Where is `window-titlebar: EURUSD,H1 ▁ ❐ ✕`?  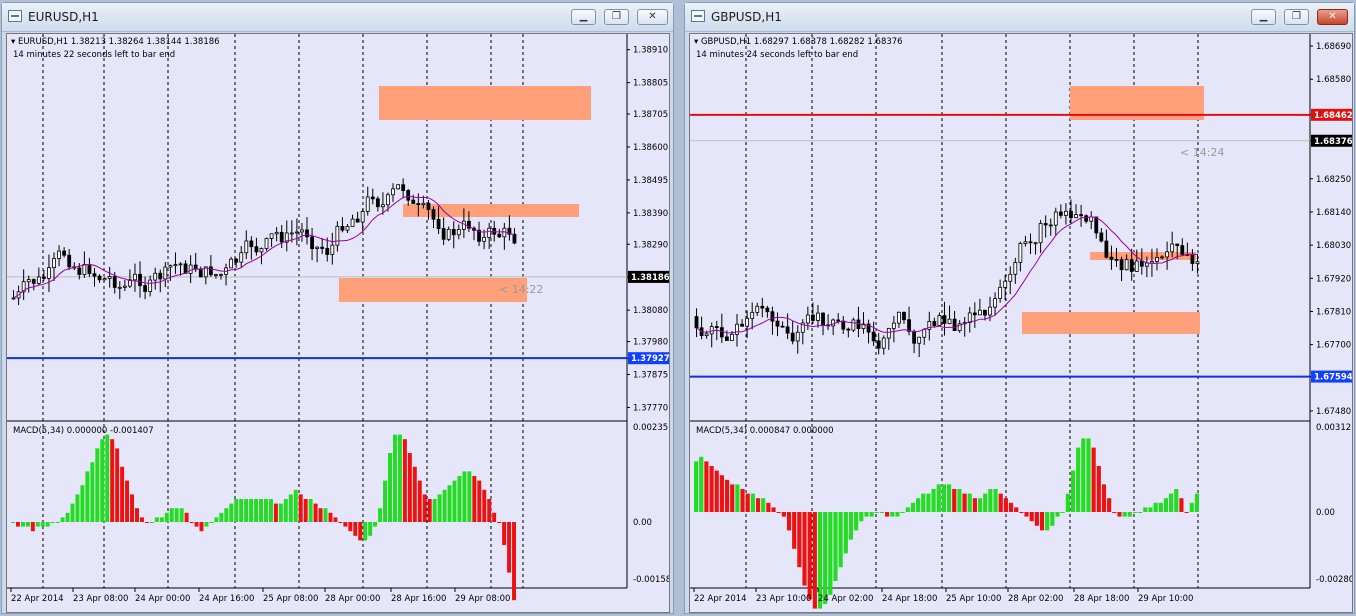
window-titlebar: EURUSD,H1 ▁ ❐ ✕ is located at coordinates (337, 17).